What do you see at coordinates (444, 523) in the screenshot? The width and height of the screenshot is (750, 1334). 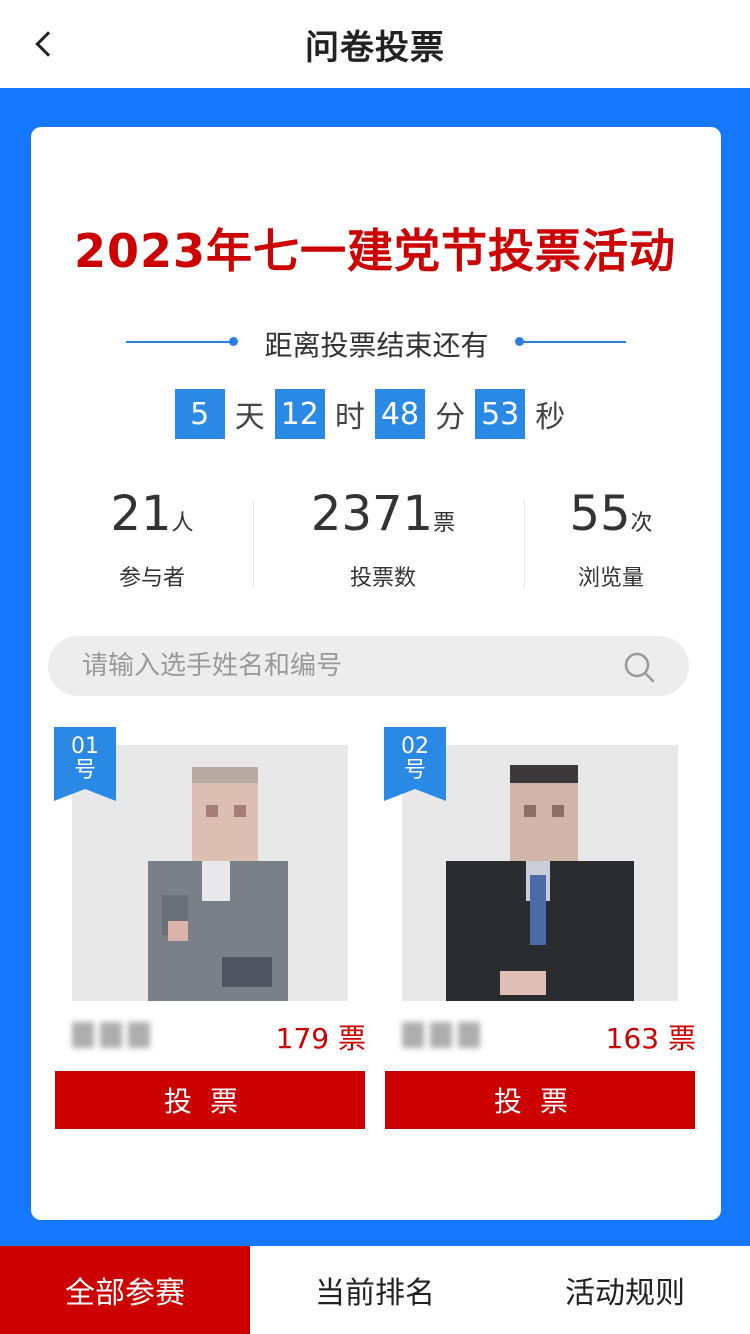 I see `stat-unit: 票` at bounding box center [444, 523].